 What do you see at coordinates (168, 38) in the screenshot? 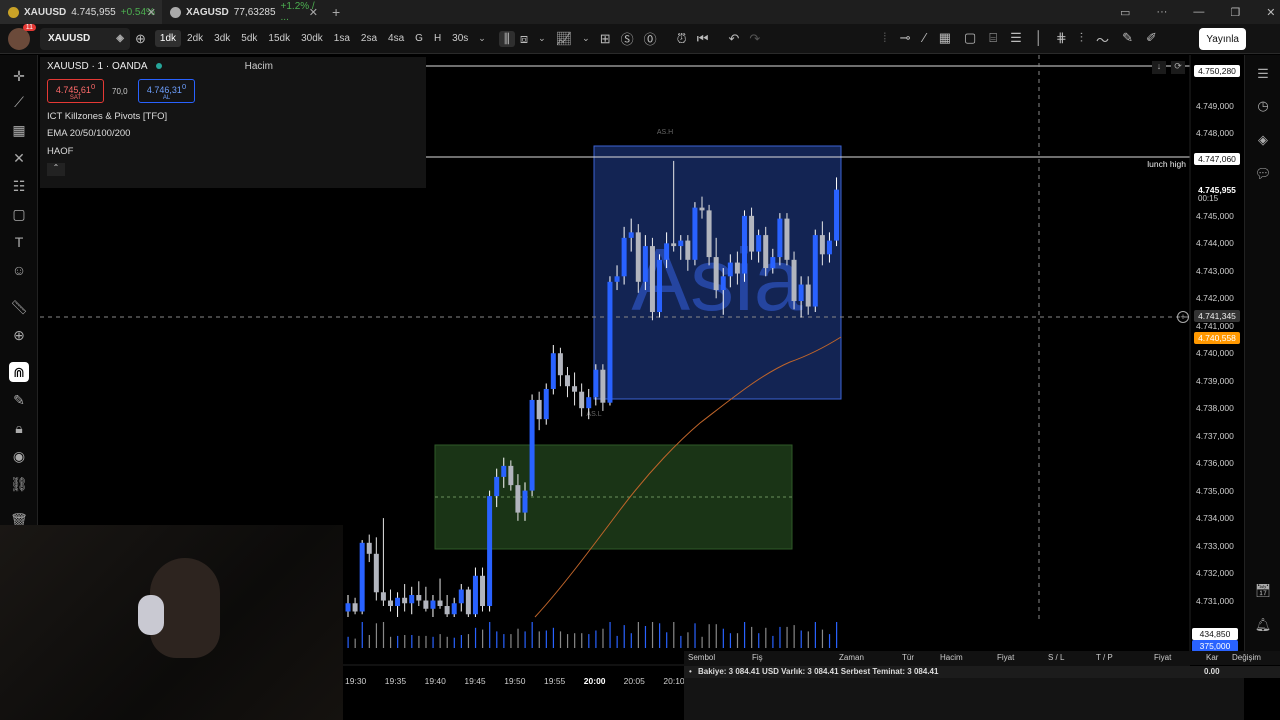
I see `interval-1dk: 1dk` at bounding box center [168, 38].